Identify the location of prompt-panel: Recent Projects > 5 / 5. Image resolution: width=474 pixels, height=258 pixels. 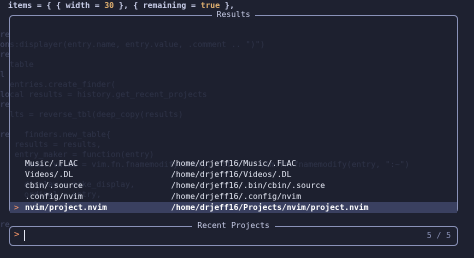
(233, 233).